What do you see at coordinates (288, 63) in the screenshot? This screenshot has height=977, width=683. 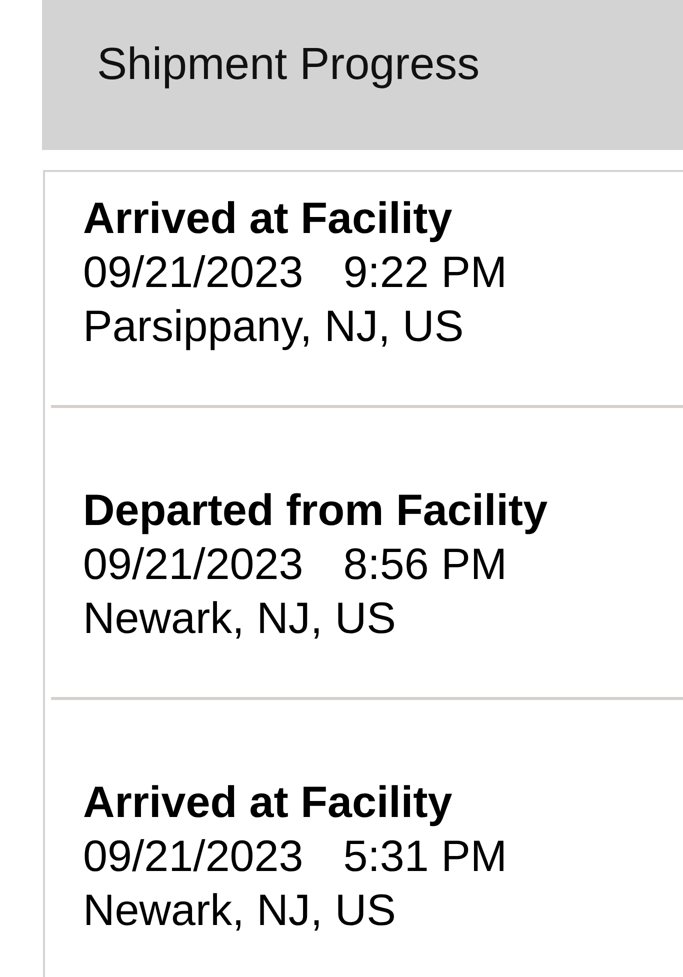 I see `page-title: Shipment Progress` at bounding box center [288, 63].